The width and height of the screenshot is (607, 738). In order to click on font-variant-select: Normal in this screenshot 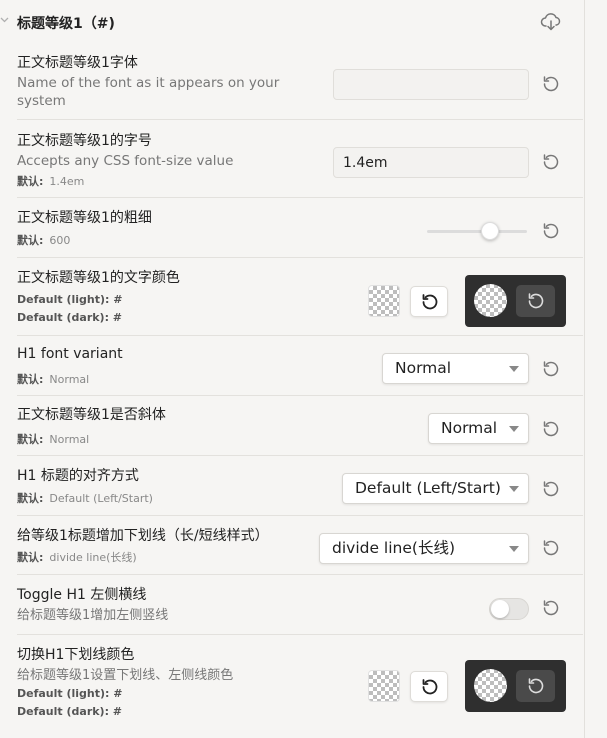, I will do `click(455, 368)`.